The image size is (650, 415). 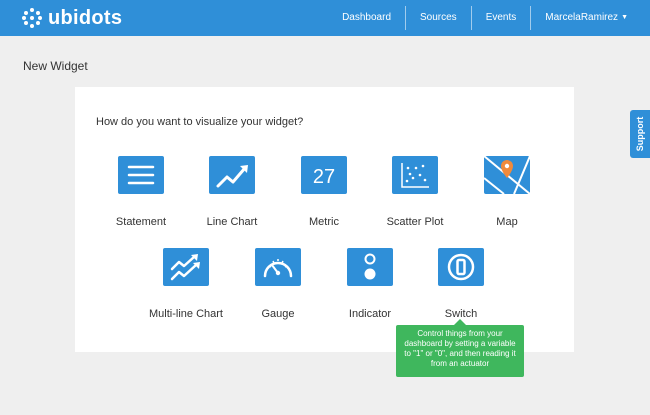 I want to click on widget-option-line-chart: Line Chart, so click(x=232, y=192).